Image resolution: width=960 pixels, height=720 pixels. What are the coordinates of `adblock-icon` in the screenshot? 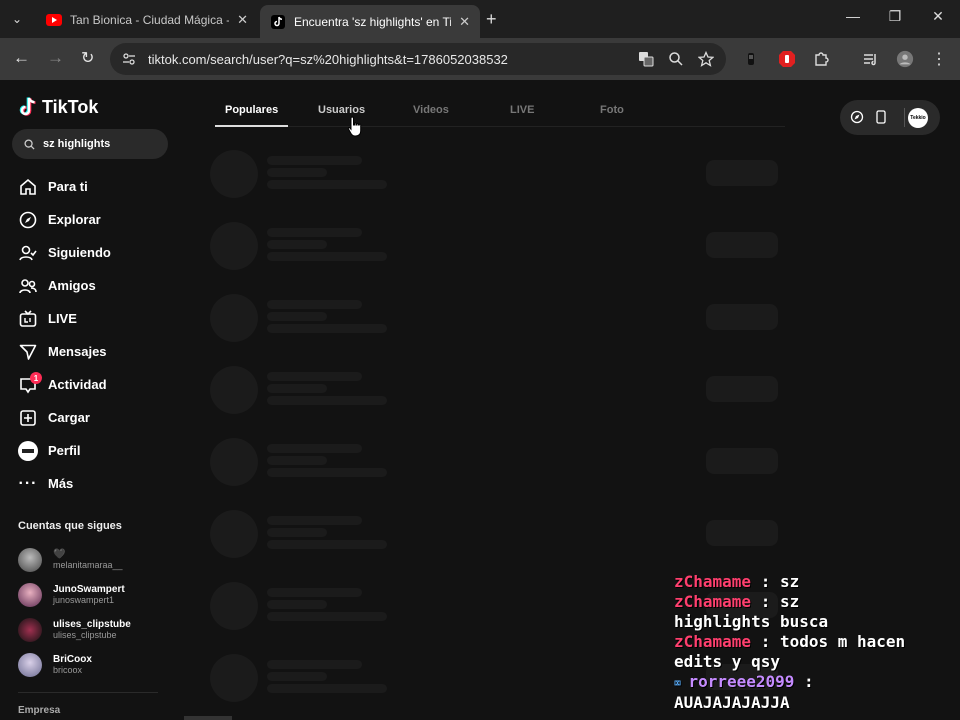 It's located at (787, 59).